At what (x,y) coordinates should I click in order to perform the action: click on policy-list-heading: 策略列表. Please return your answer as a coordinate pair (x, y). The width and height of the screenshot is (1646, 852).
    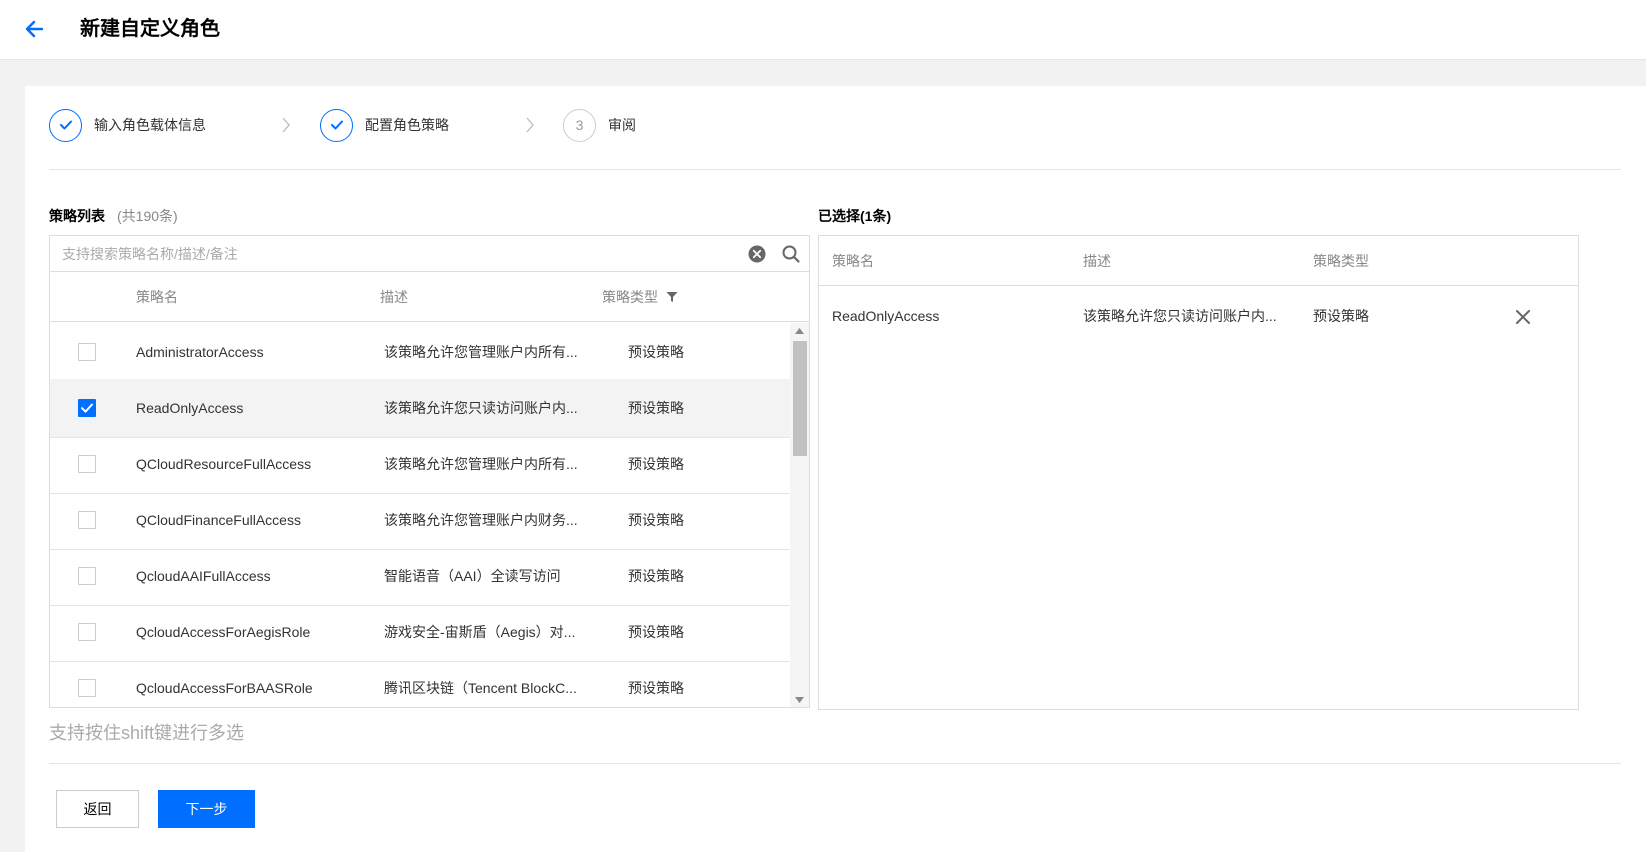
    Looking at the image, I should click on (77, 216).